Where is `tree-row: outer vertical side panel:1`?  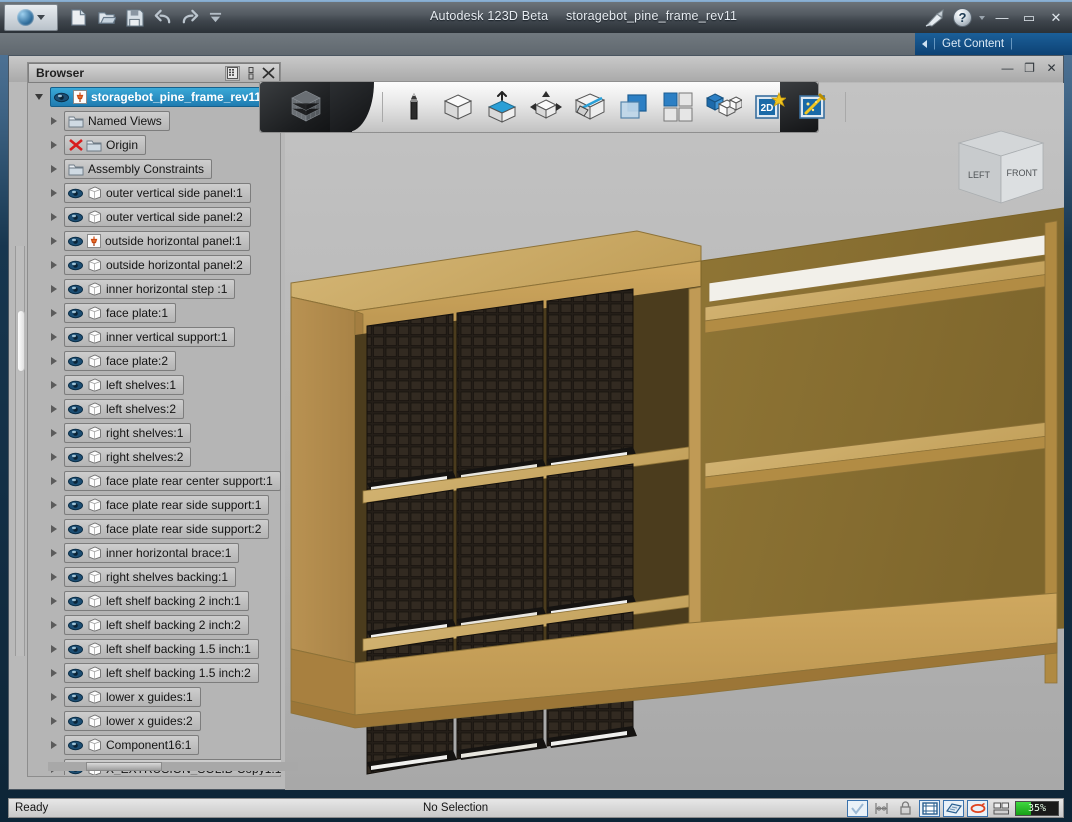
tree-row: outer vertical side panel:1 is located at coordinates (155, 193).